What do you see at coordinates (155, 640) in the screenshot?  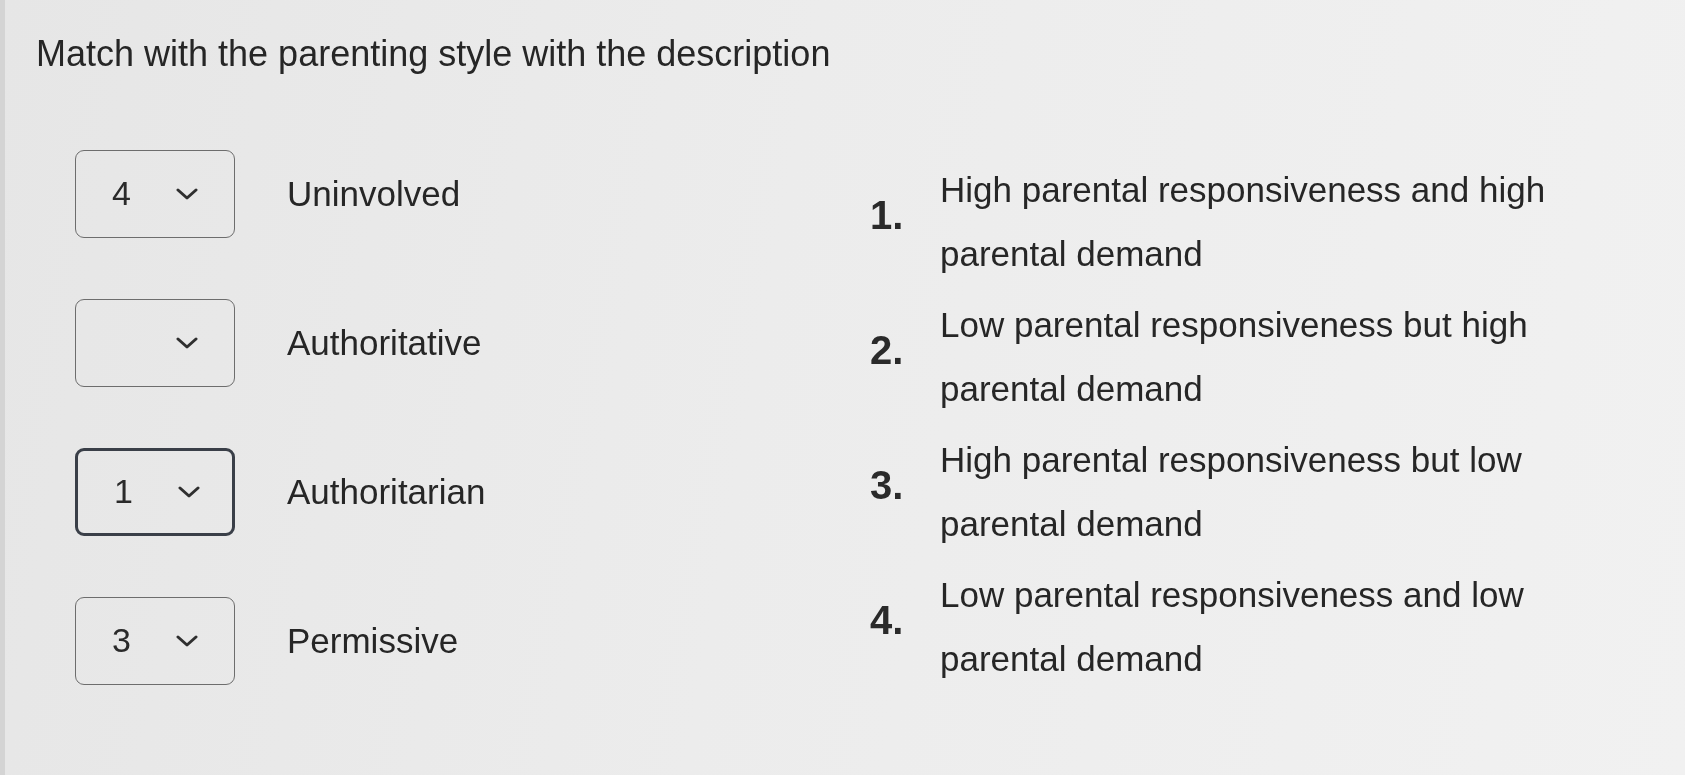 I see `answer-dropdown: 3` at bounding box center [155, 640].